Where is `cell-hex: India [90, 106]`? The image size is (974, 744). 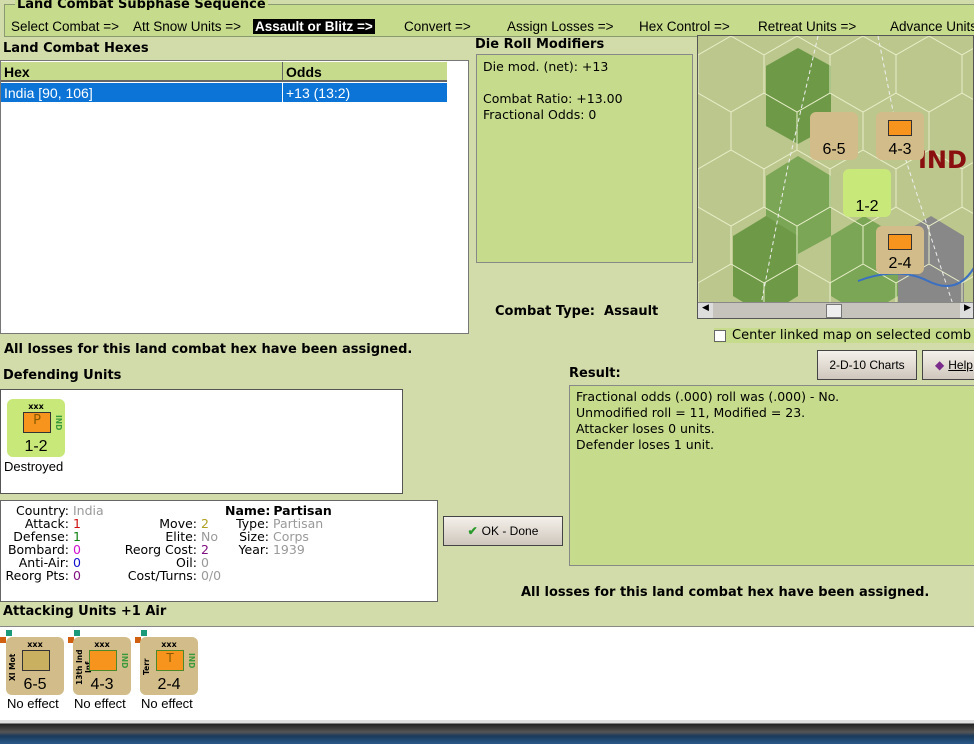 cell-hex: India [90, 106] is located at coordinates (142, 92).